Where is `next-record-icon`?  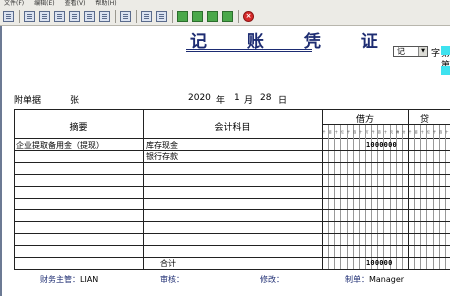 next-record-icon is located at coordinates (212, 16).